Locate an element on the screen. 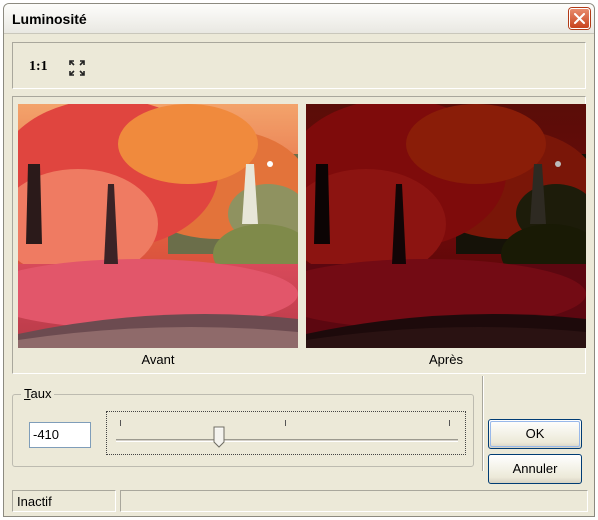 The width and height of the screenshot is (598, 520). after-caption: Après is located at coordinates (446, 359).